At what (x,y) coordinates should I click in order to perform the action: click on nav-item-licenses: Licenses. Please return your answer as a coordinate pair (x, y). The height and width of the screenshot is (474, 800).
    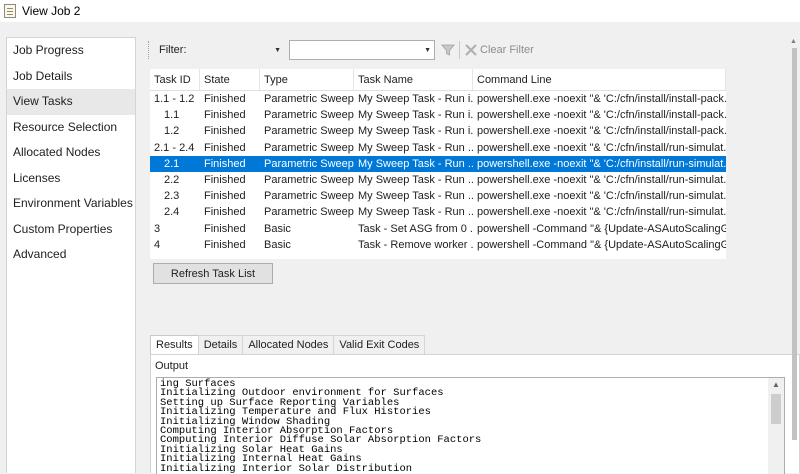
    Looking at the image, I should click on (71, 179).